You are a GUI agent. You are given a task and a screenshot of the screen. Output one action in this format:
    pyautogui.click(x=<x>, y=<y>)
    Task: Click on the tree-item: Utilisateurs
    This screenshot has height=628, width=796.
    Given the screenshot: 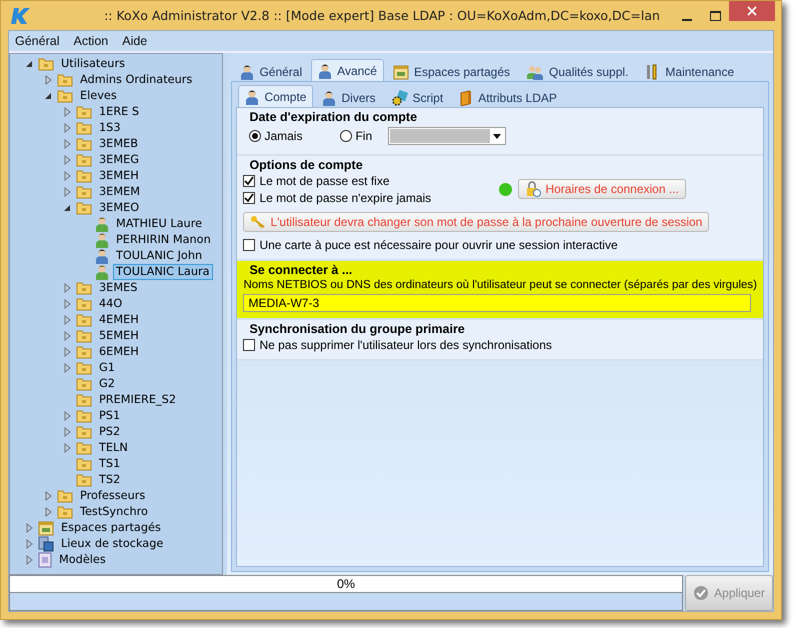 What is the action you would take?
    pyautogui.click(x=93, y=64)
    